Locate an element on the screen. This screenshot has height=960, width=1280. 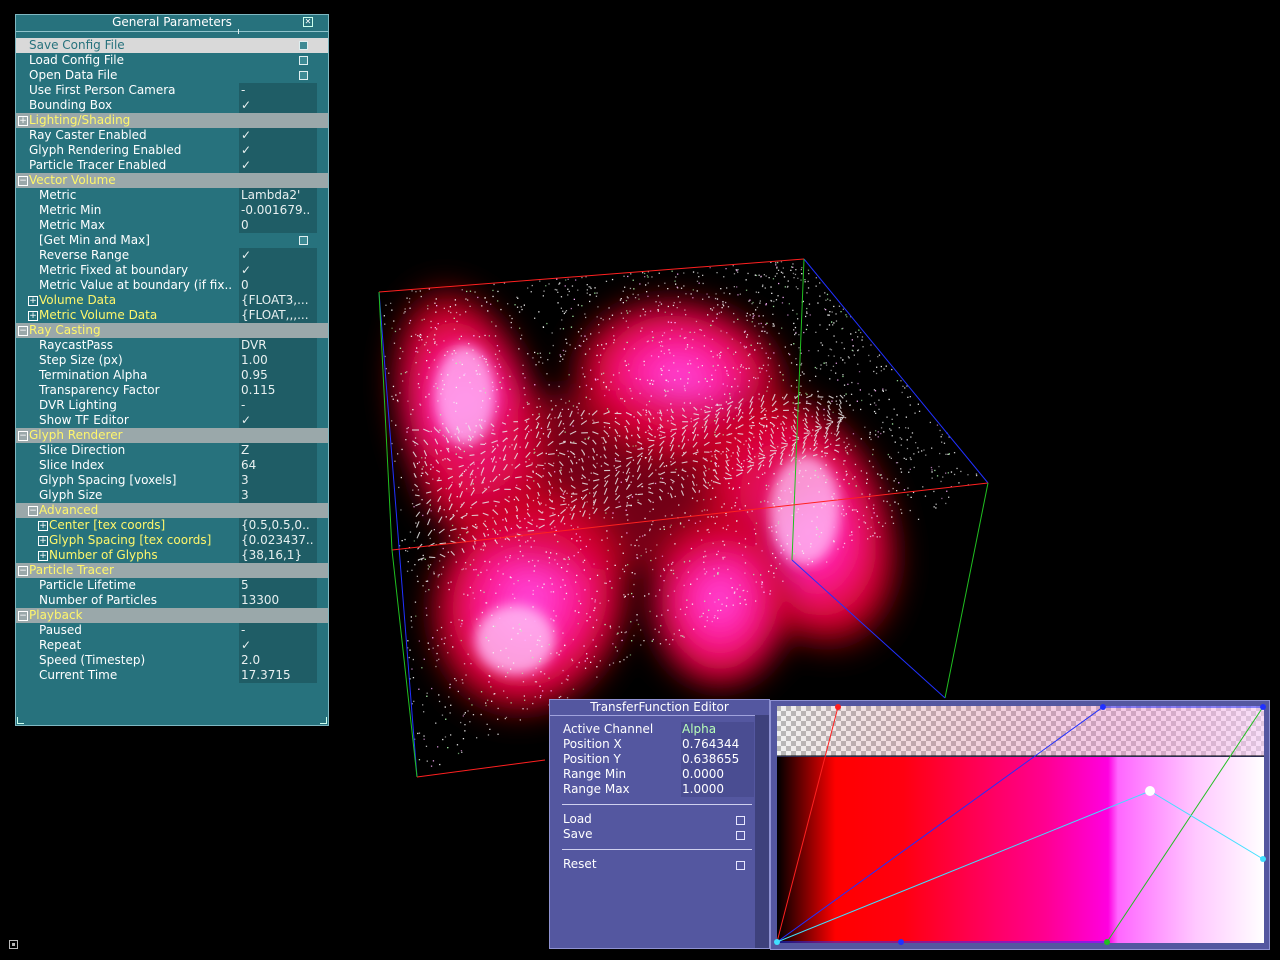
active-channel-label: Active Channel is located at coordinates (608, 729).